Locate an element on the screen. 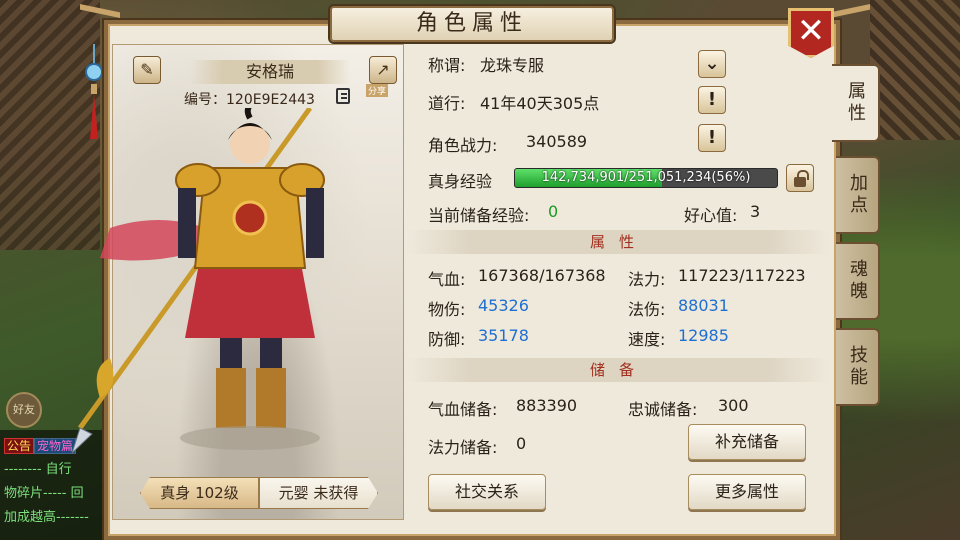 The height and width of the screenshot is (540, 960). window-title: 角色属性 is located at coordinates (472, 24).